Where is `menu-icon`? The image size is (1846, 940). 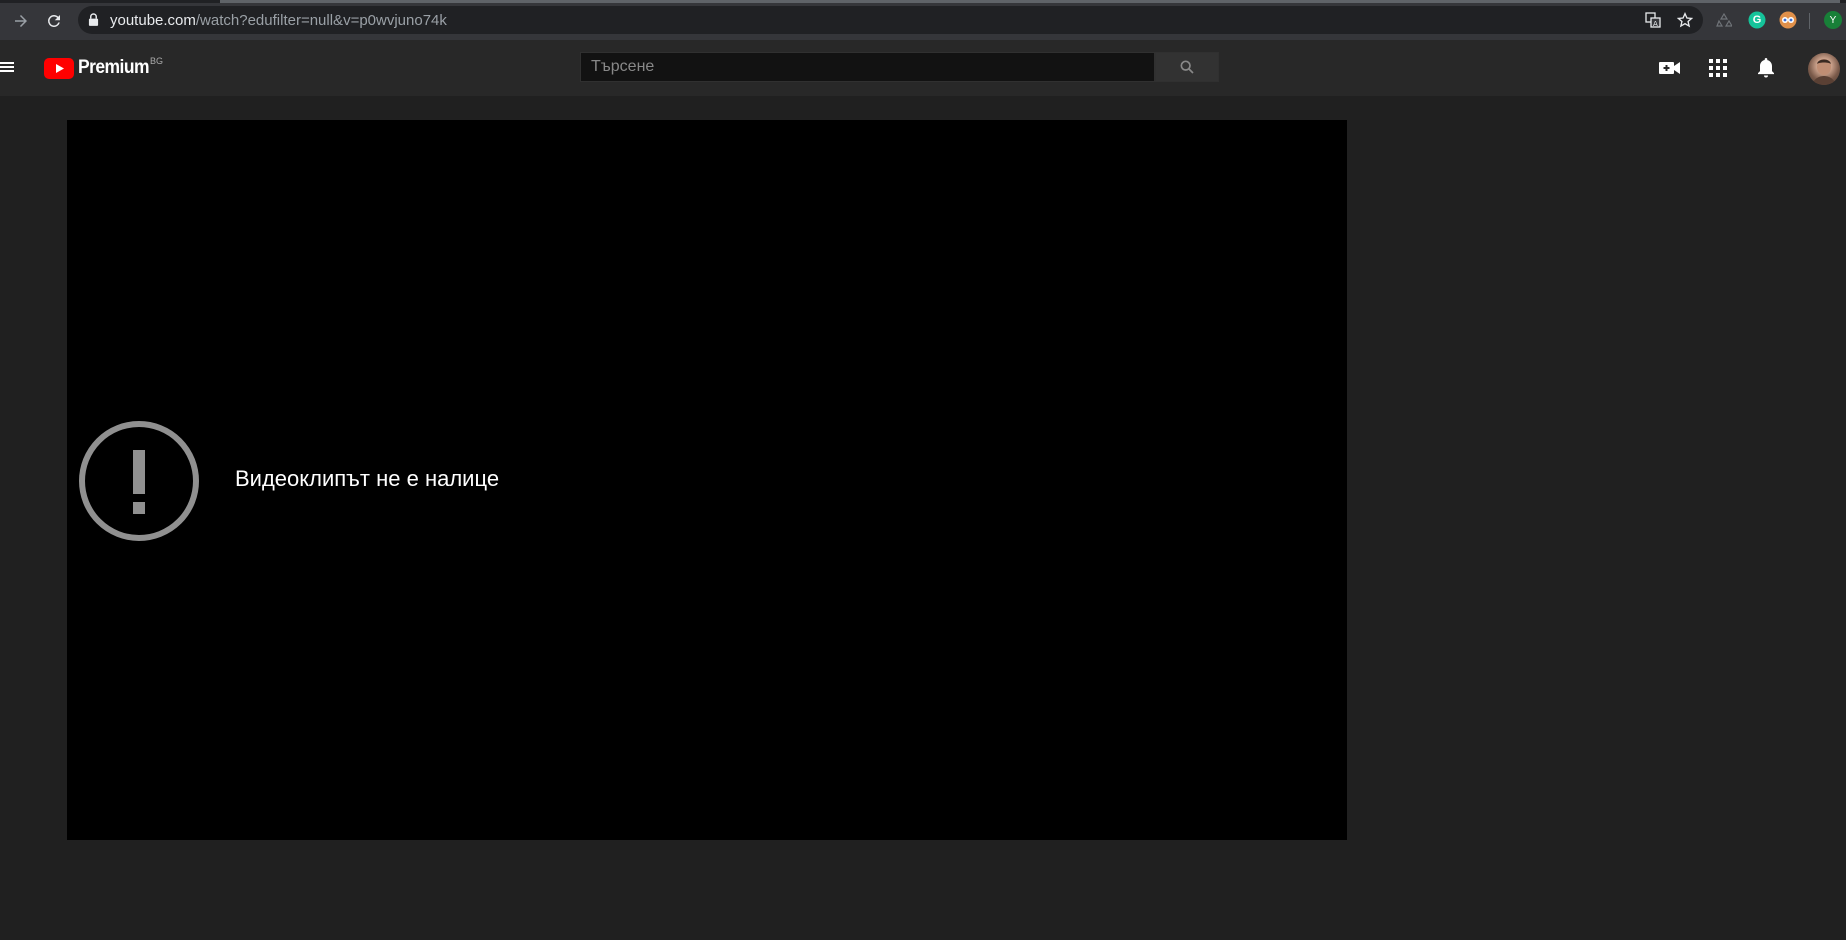 menu-icon is located at coordinates (7, 67).